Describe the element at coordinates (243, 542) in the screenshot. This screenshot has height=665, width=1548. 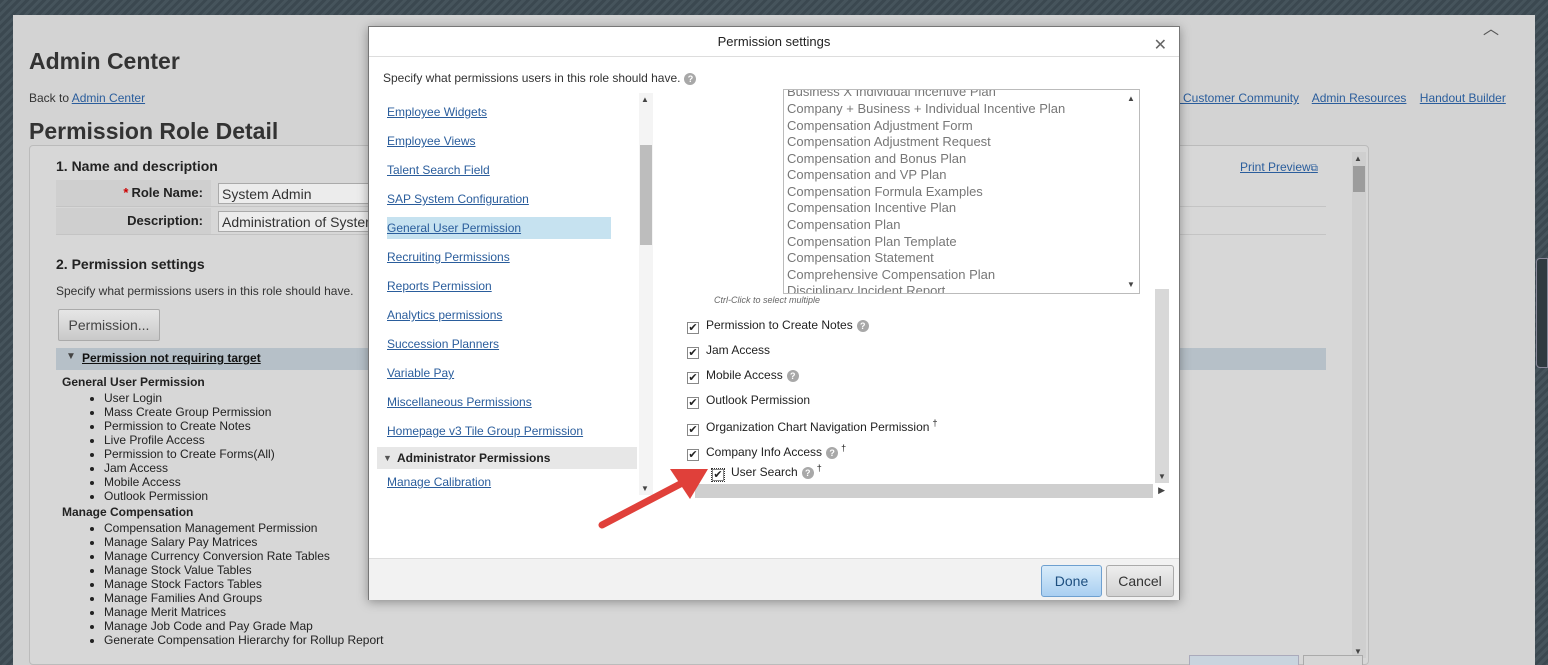
I see `list-item: Manage Salary Pay Matrices` at that location.